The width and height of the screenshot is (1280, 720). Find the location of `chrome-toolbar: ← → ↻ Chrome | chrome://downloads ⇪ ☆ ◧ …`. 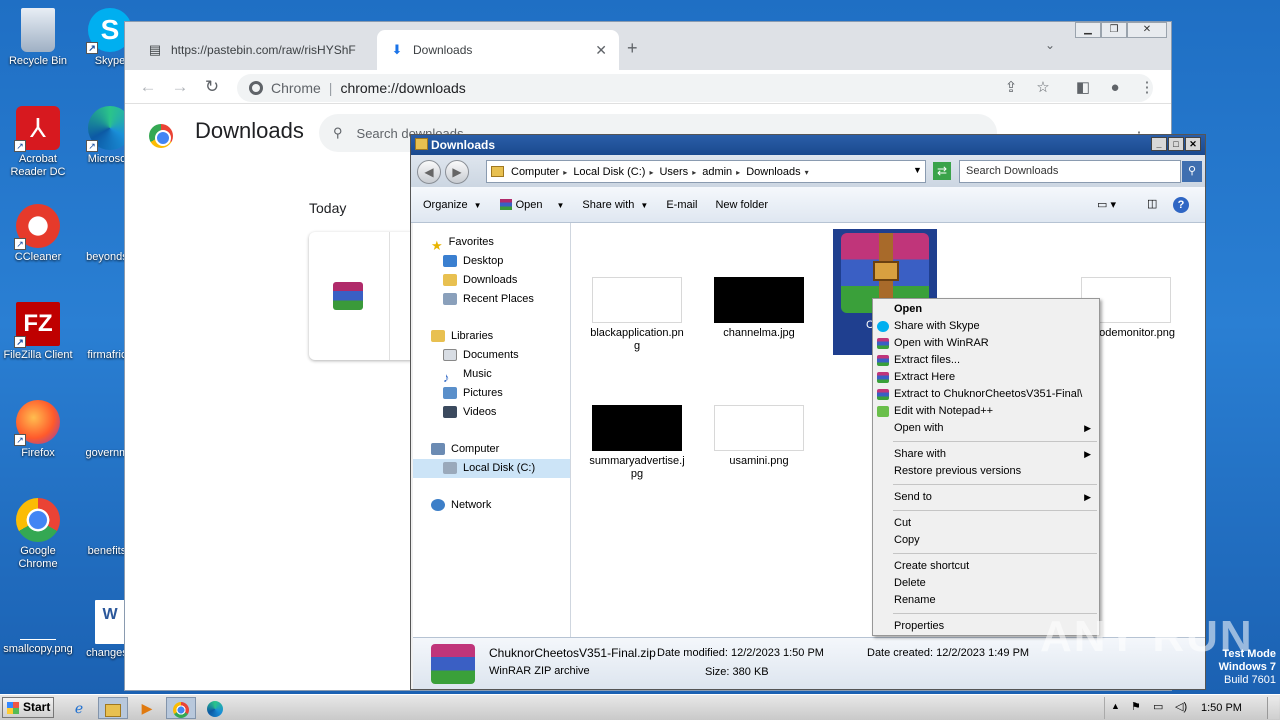

chrome-toolbar: ← → ↻ Chrome | chrome://downloads ⇪ ☆ ◧ … is located at coordinates (648, 87).